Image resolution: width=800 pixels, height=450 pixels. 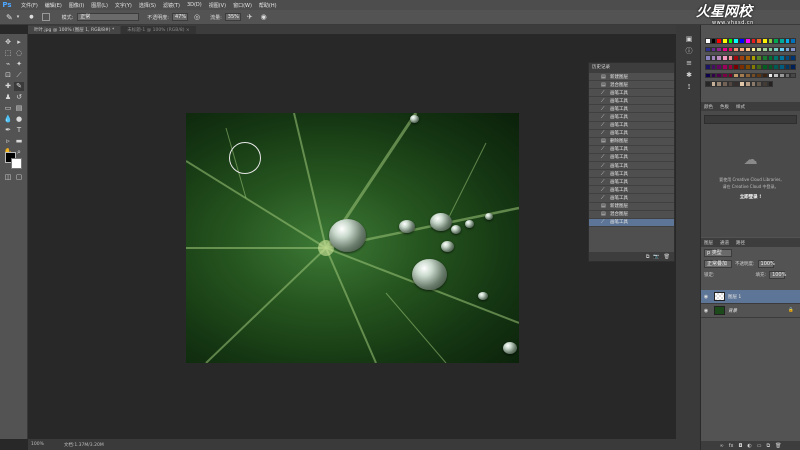 What do you see at coordinates (19, 141) in the screenshot?
I see `rectangle-tool-icon: ▬` at bounding box center [19, 141].